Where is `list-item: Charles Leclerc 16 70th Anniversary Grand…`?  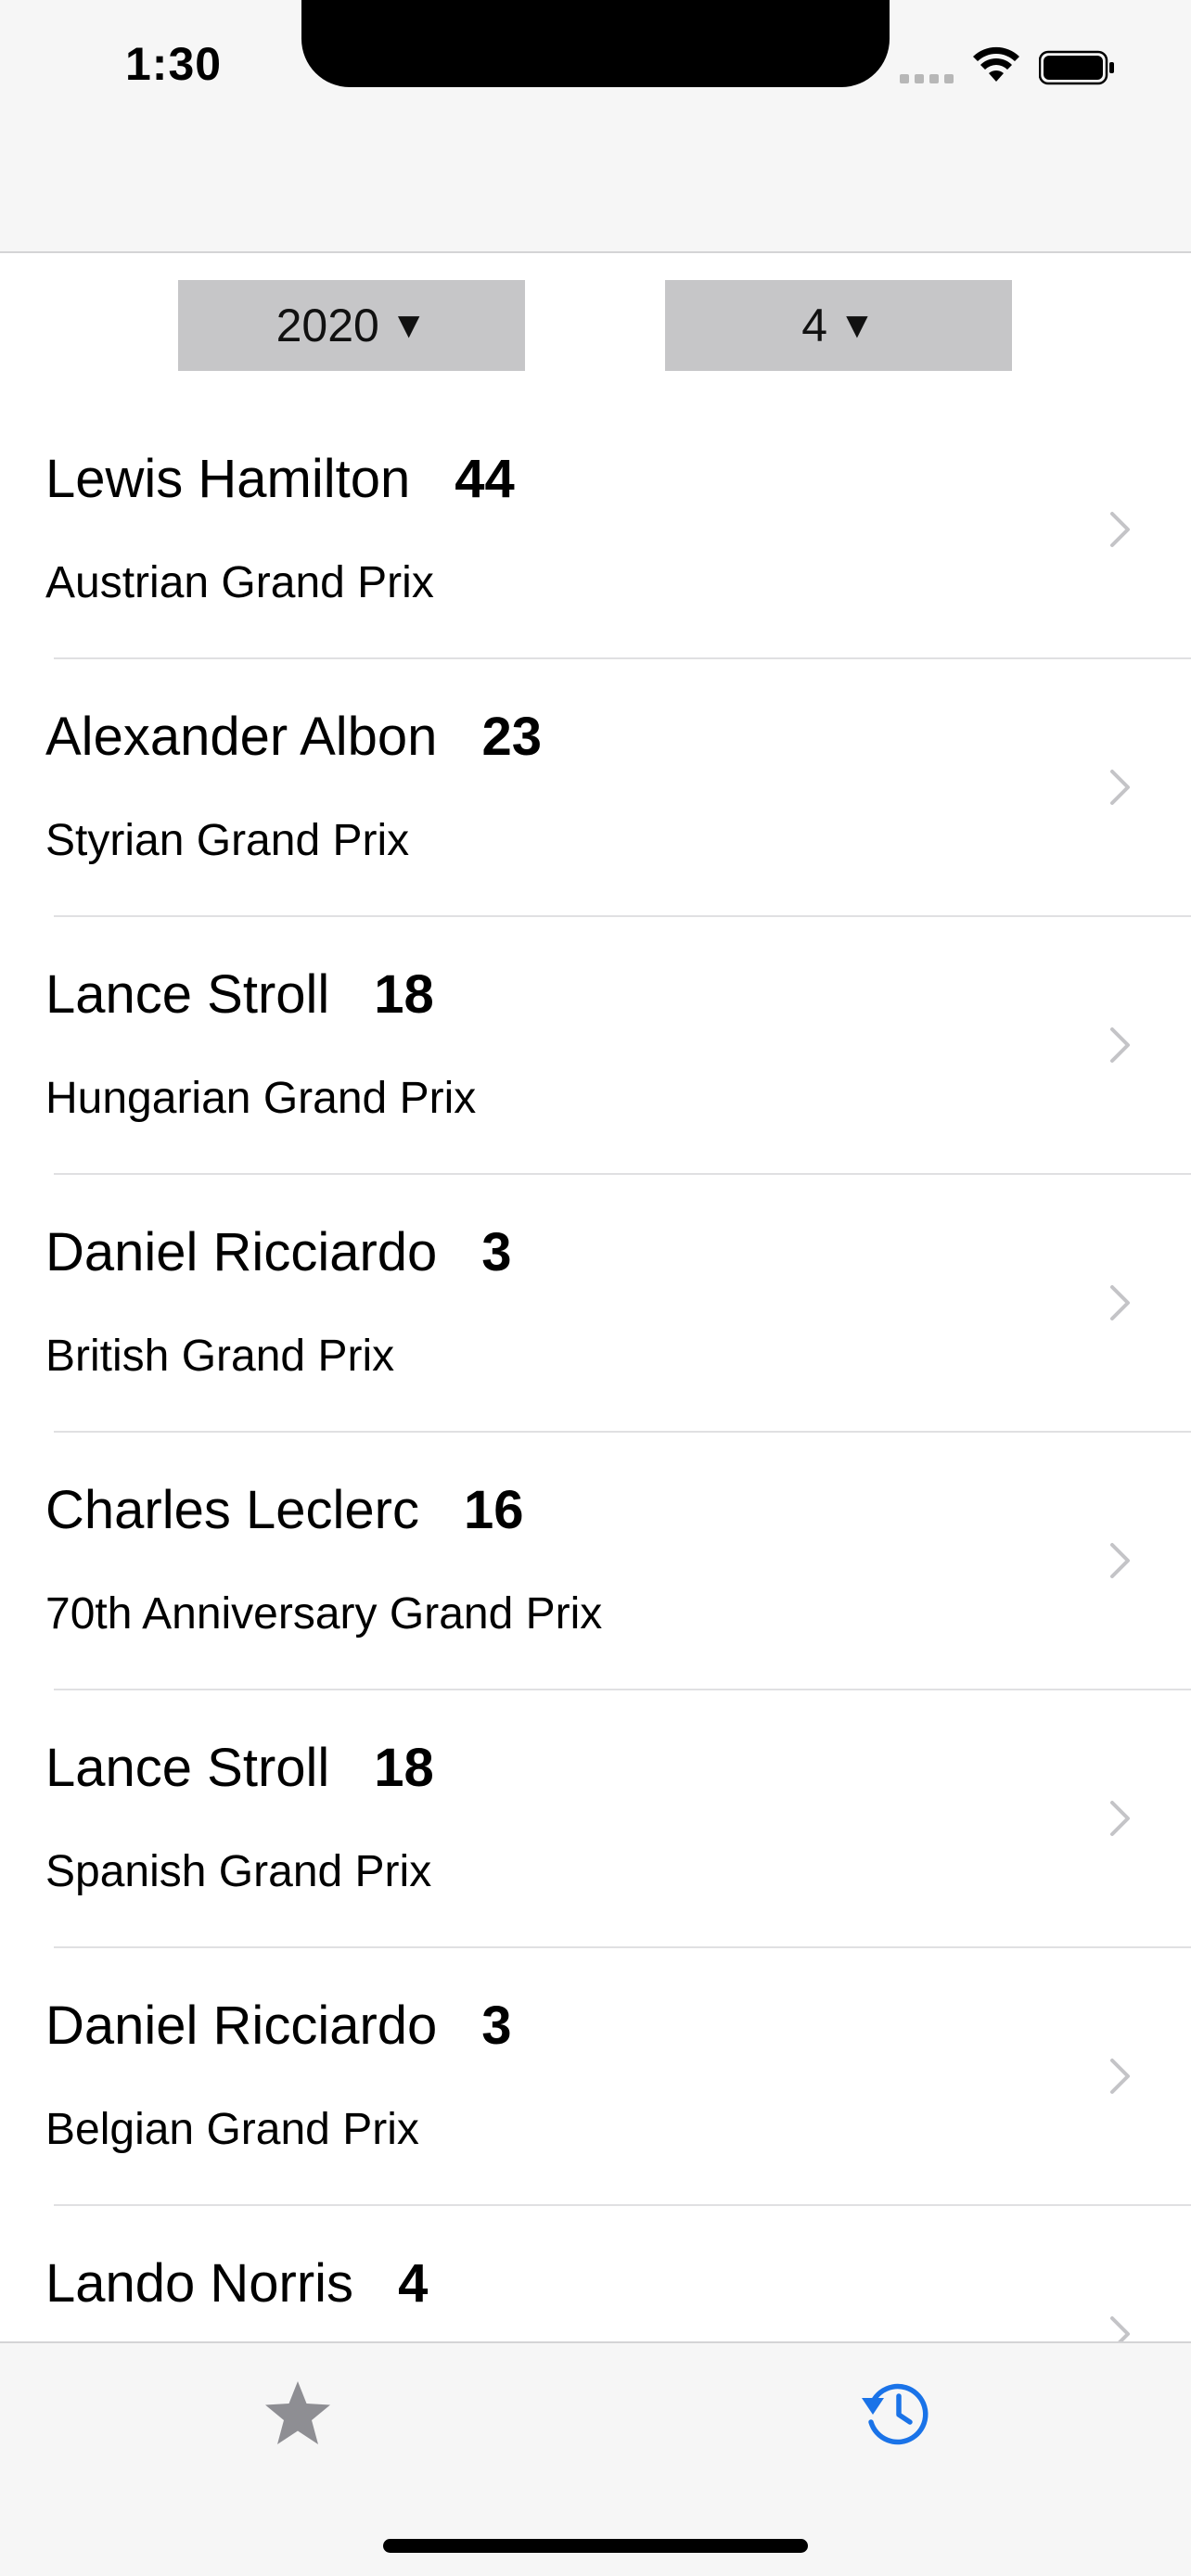
list-item: Charles Leclerc 16 70th Anniversary Grand… is located at coordinates (595, 1561).